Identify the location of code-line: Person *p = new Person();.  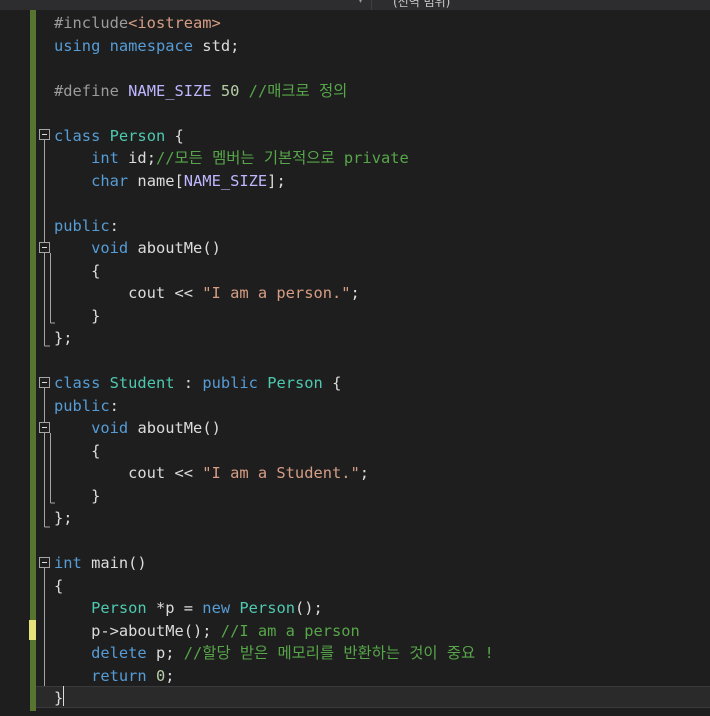
(274, 608).